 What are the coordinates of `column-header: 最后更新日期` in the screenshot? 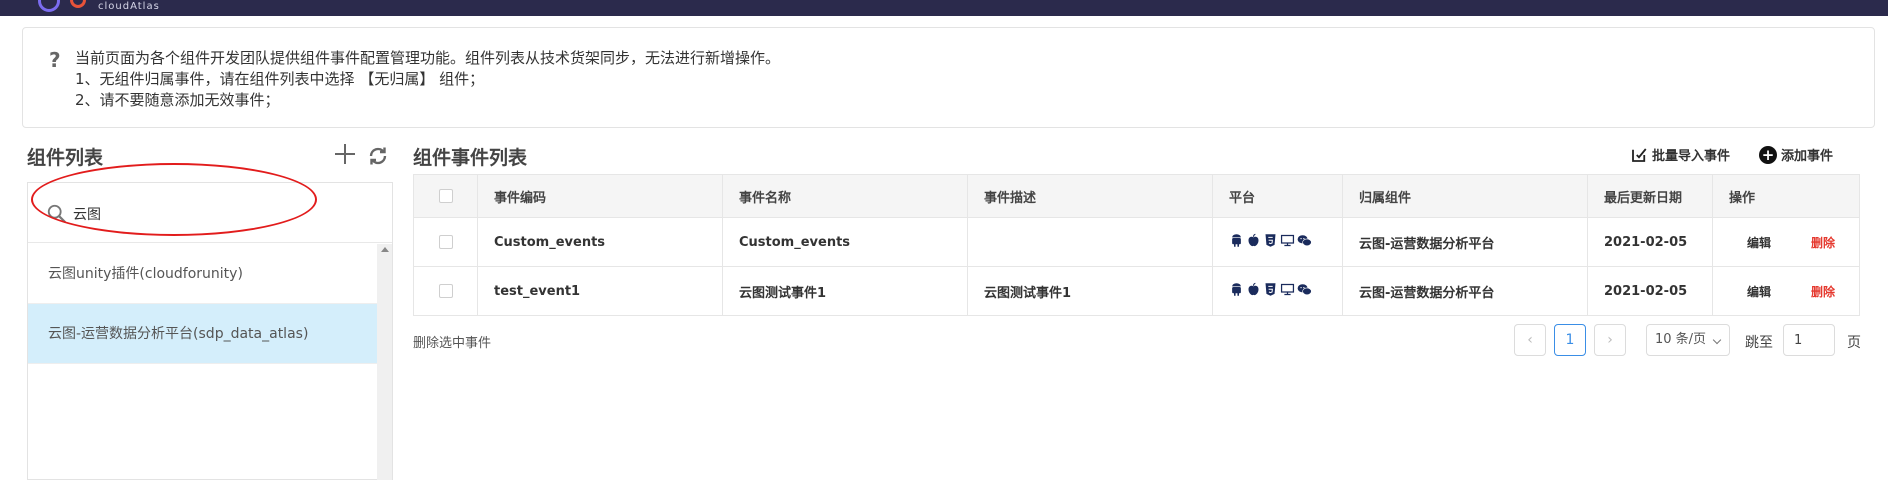 It's located at (1650, 196).